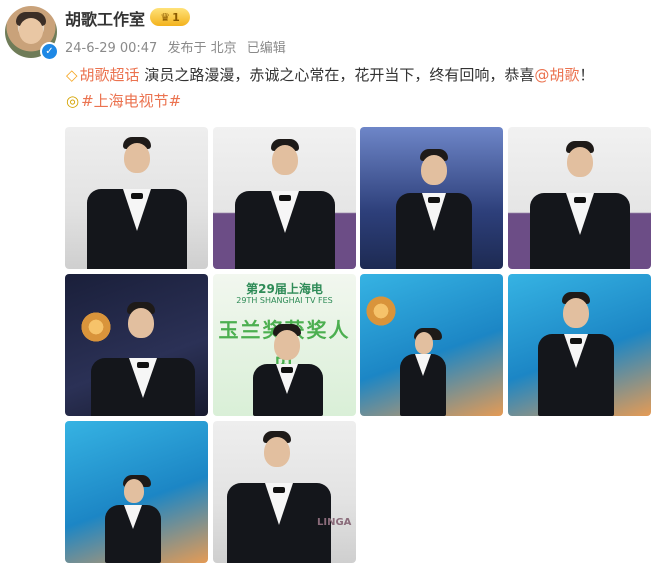 Image resolution: width=660 pixels, height=570 pixels. Describe the element at coordinates (339, 75) in the screenshot. I see `post-body: 演员之路漫漫，赤诚之心常在，花开当下，终有回响，恭喜` at that location.